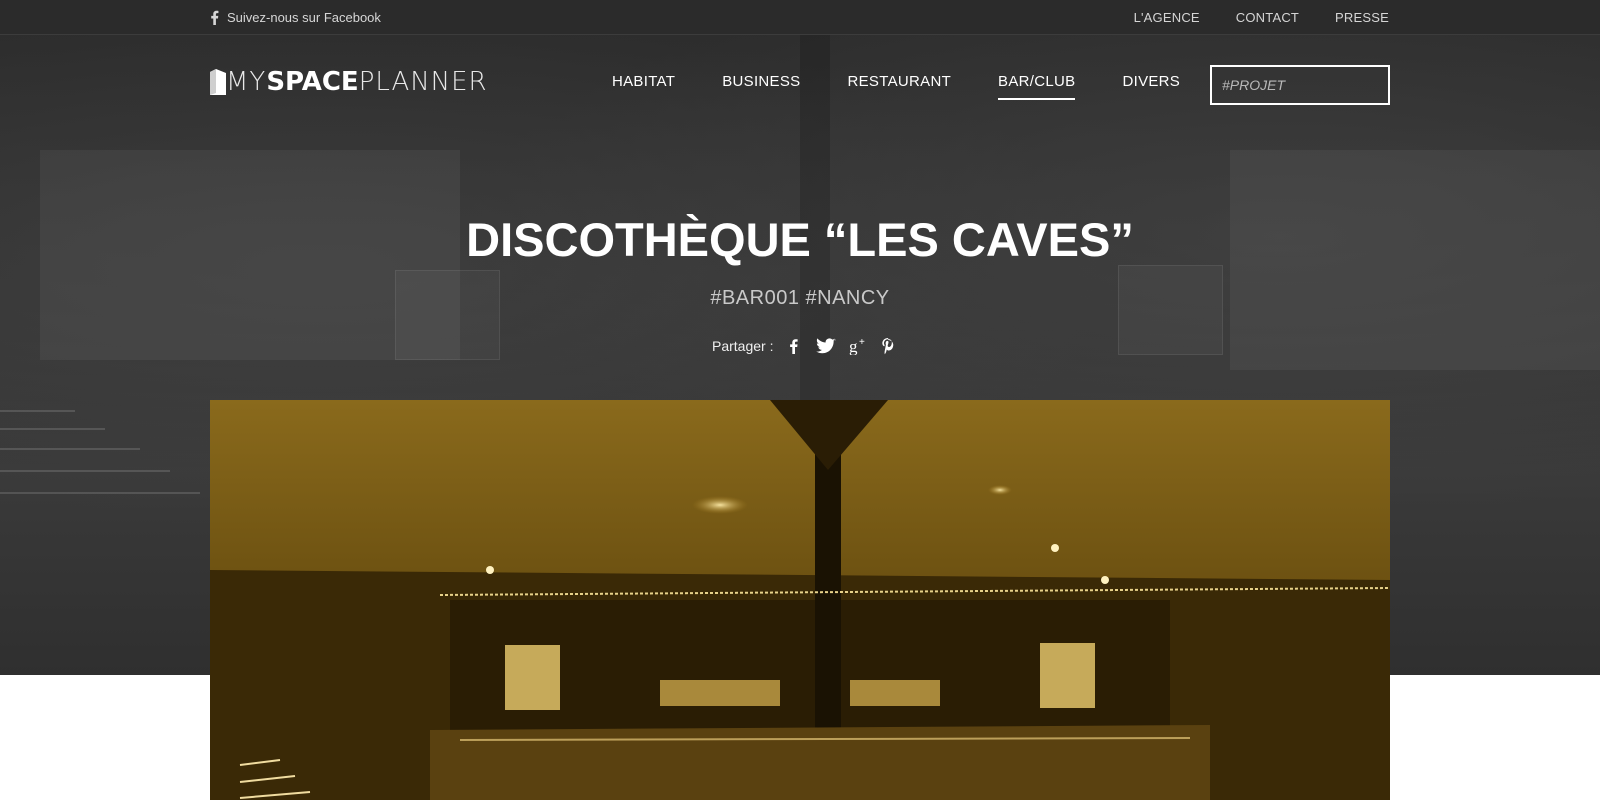 This screenshot has height=800, width=1600. What do you see at coordinates (804, 346) in the screenshot?
I see `share-bar: Partager : g +` at bounding box center [804, 346].